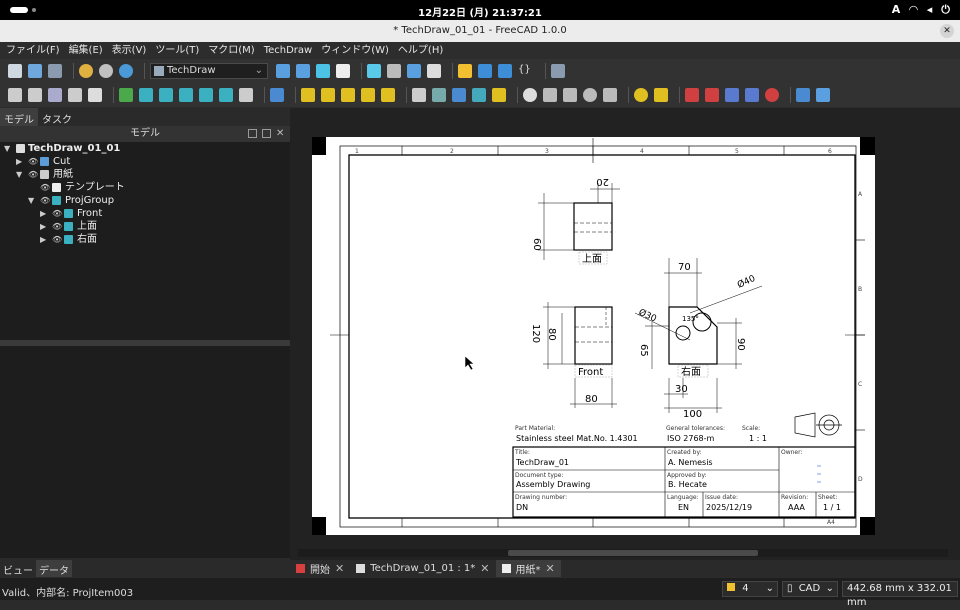 This screenshot has height=610, width=960. Describe the element at coordinates (550, 95) in the screenshot. I see `centerline-icon` at that location.